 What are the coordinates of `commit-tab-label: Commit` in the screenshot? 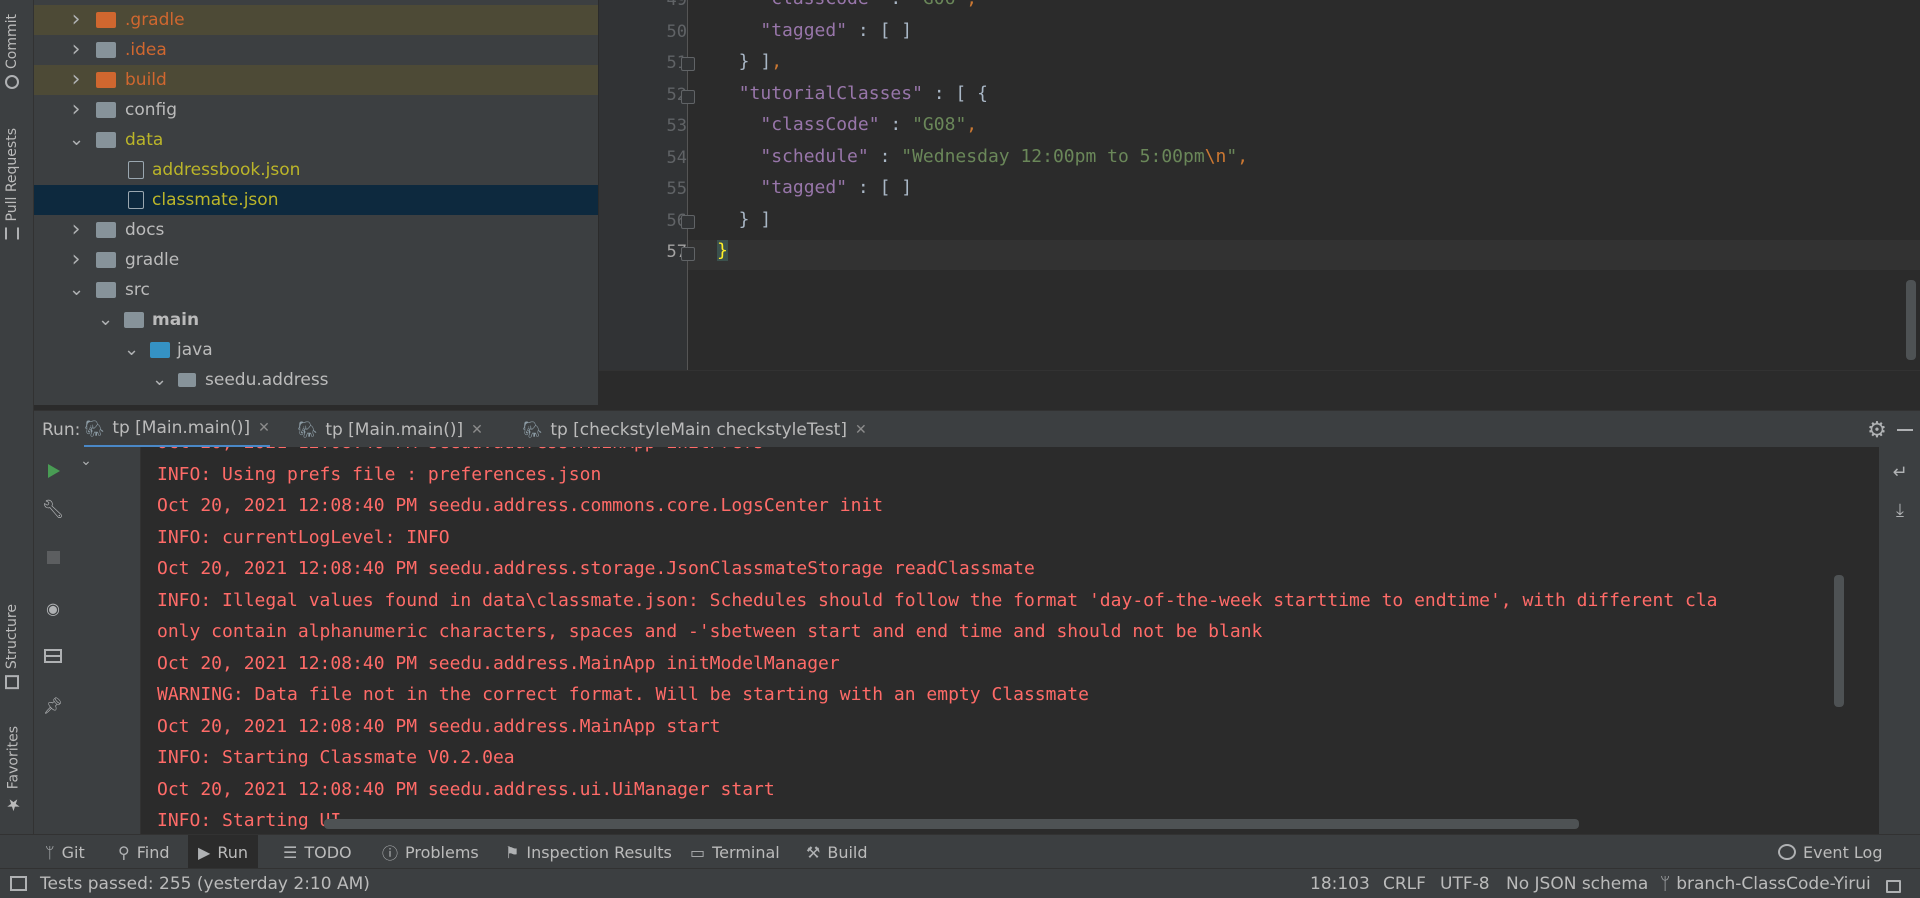 It's located at (12, 41).